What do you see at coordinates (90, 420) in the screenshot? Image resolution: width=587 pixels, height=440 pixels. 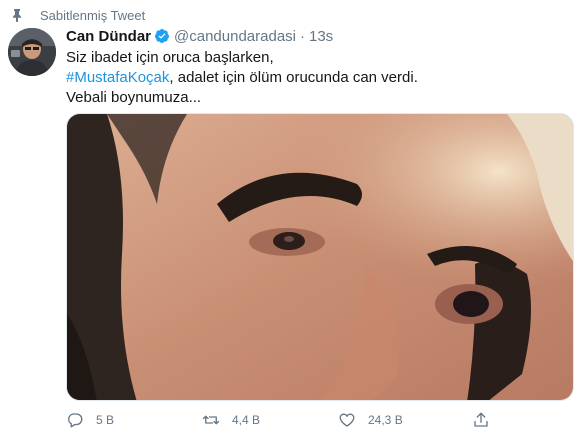 I see `reply-button: 5 B` at bounding box center [90, 420].